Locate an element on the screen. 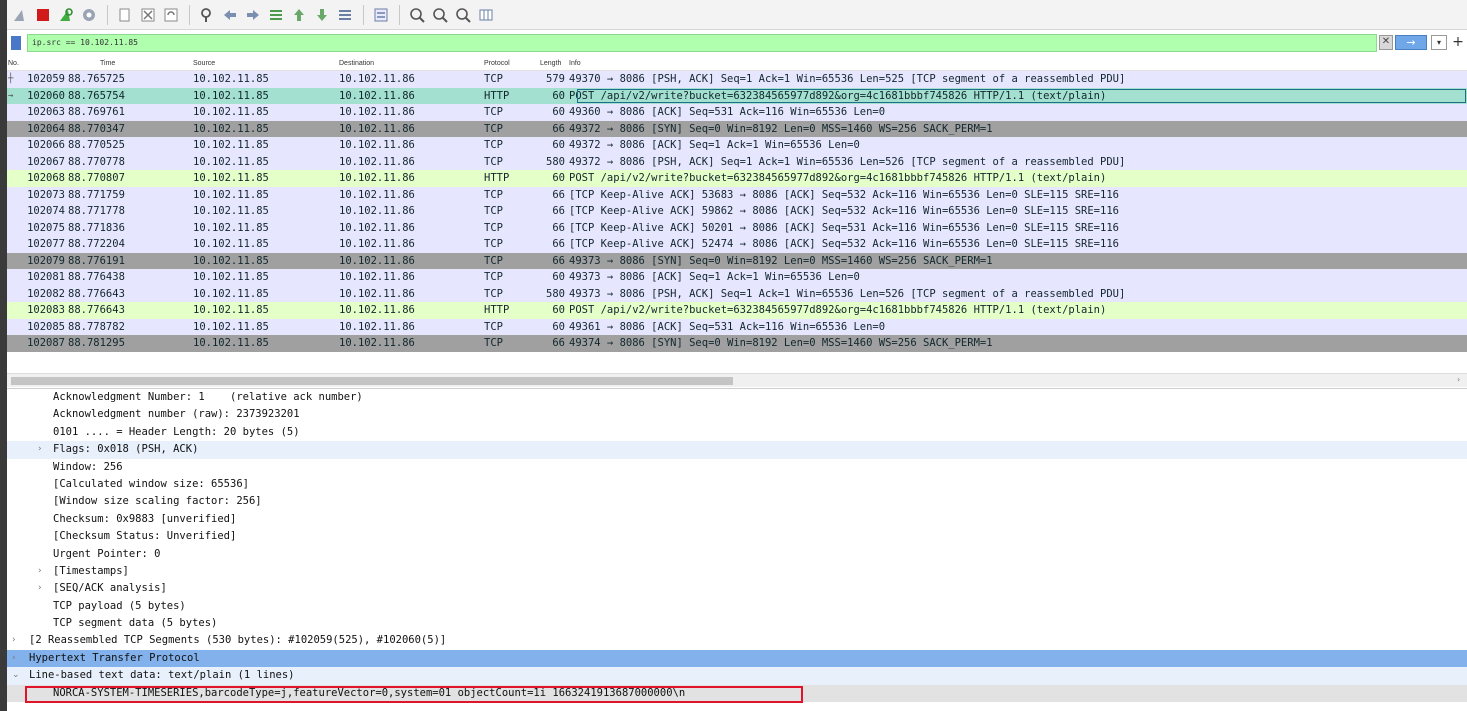  detail-tree-item: › [SEQ/ACK analysis] is located at coordinates (737, 588).